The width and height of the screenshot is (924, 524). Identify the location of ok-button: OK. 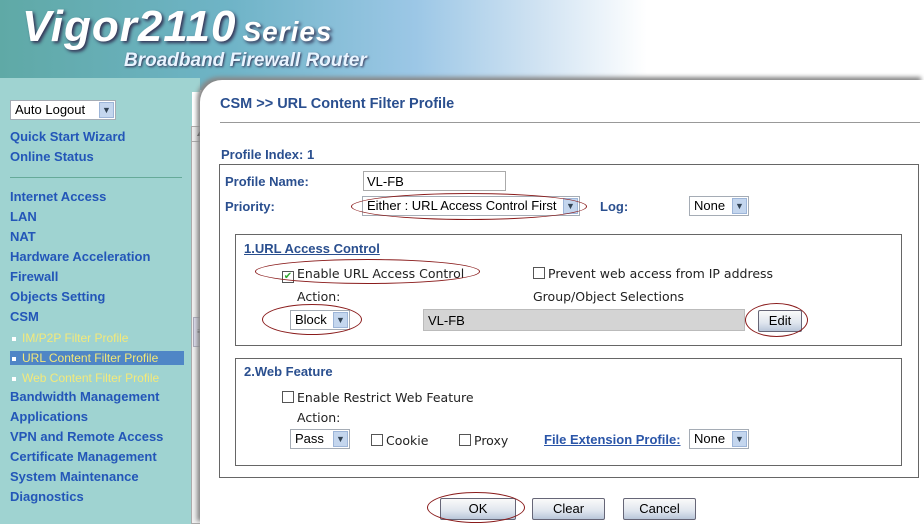
(478, 509).